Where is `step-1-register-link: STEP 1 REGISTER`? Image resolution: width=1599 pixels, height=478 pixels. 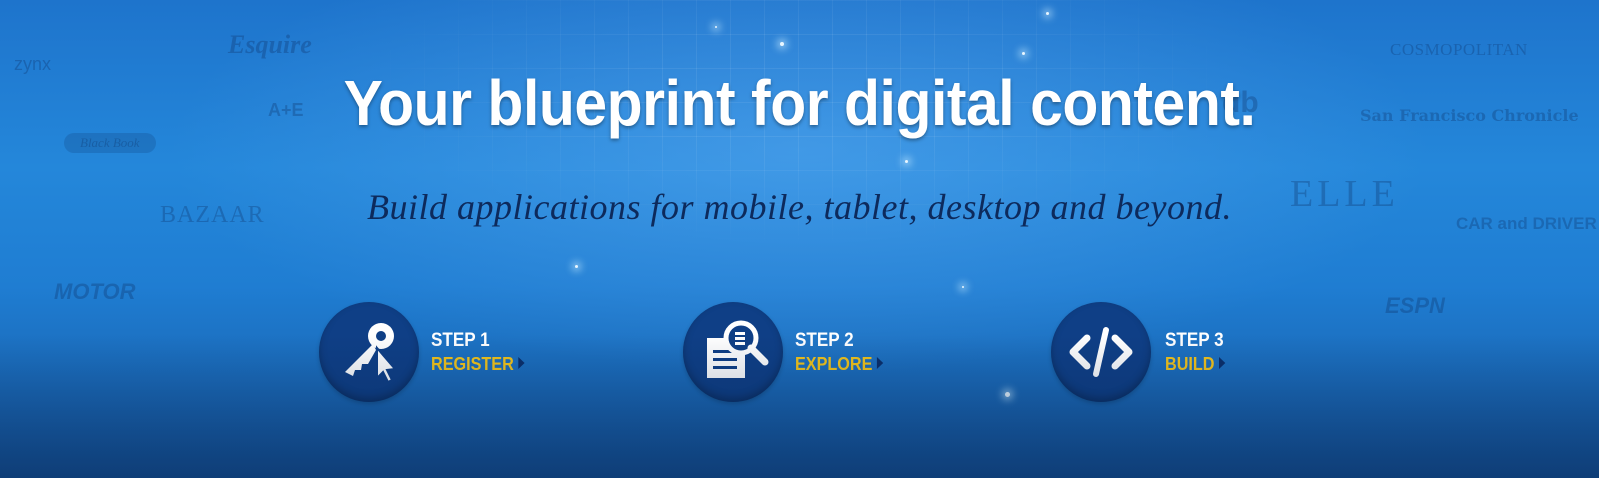 step-1-register-link: STEP 1 REGISTER is located at coordinates (429, 352).